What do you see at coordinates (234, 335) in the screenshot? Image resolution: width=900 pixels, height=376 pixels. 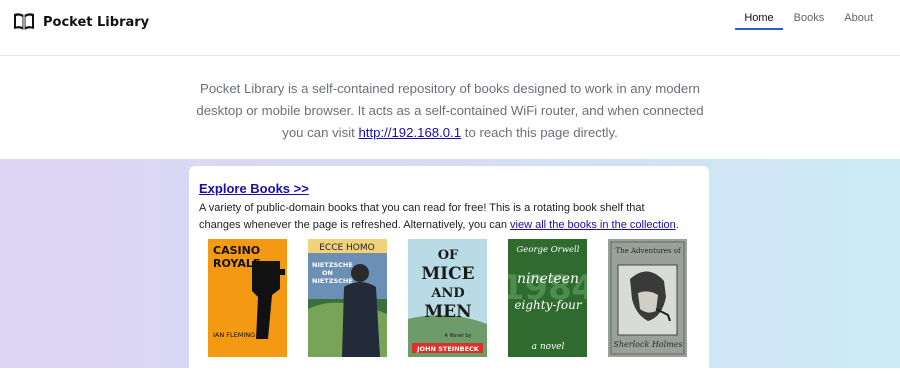 I see `svg-text: IAN FLEMING` at bounding box center [234, 335].